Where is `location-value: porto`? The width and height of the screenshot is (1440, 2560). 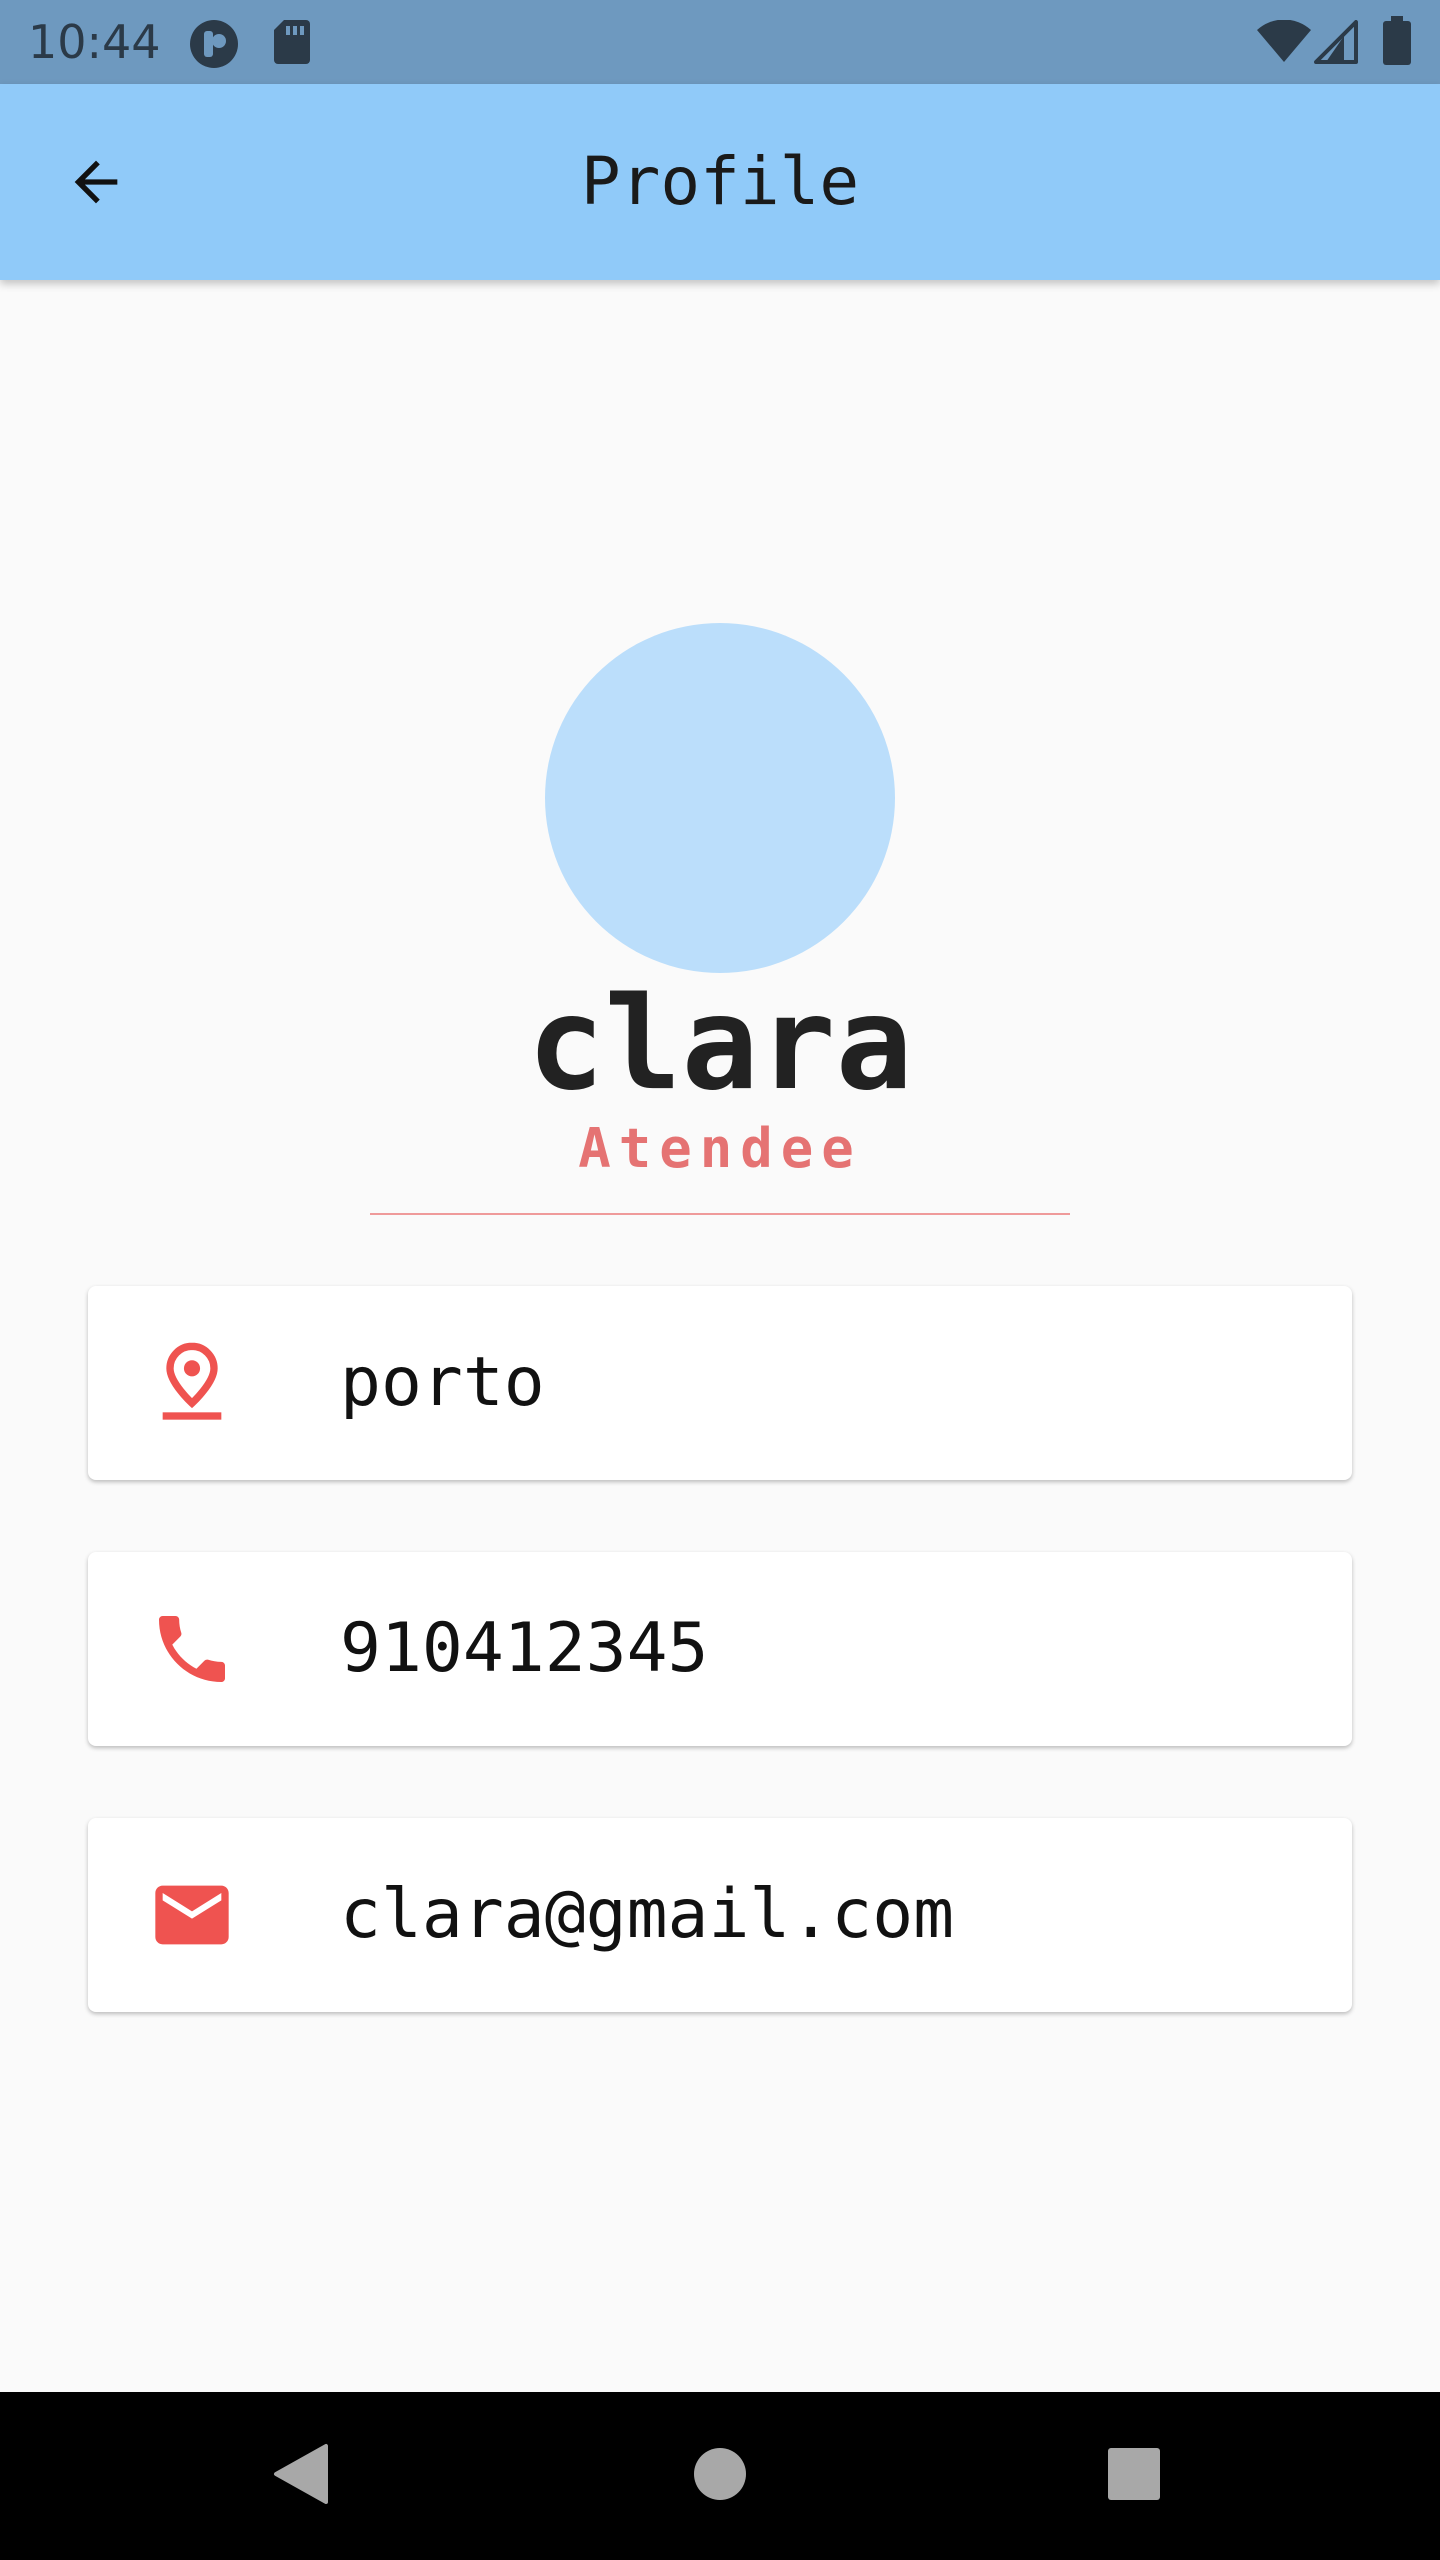
location-value: porto is located at coordinates (442, 1382).